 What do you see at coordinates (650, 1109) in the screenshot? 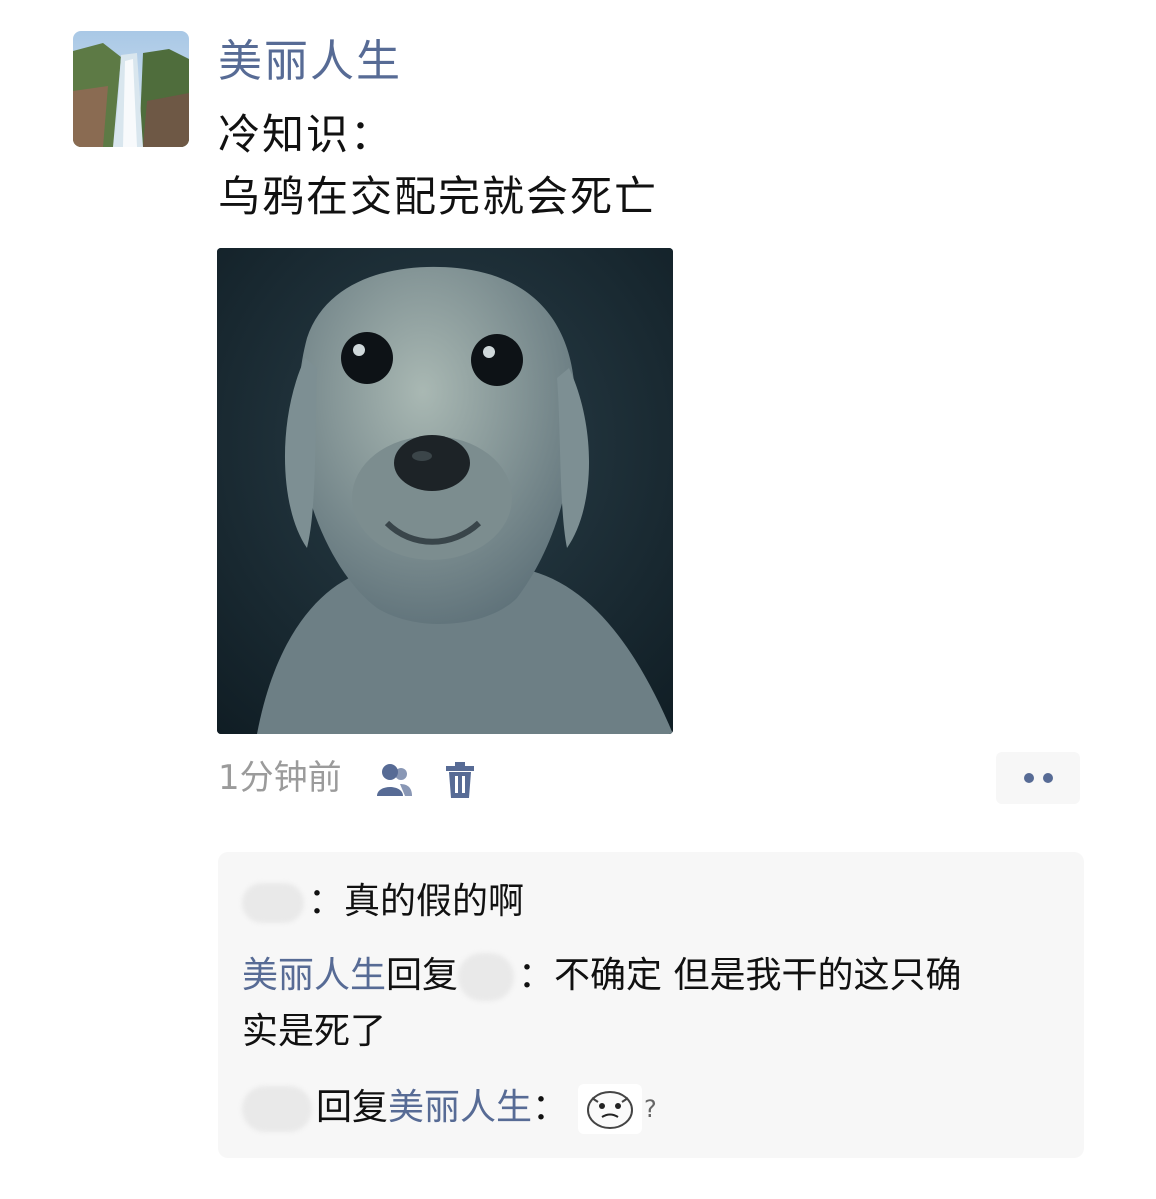
I see `question-mark: ?` at bounding box center [650, 1109].